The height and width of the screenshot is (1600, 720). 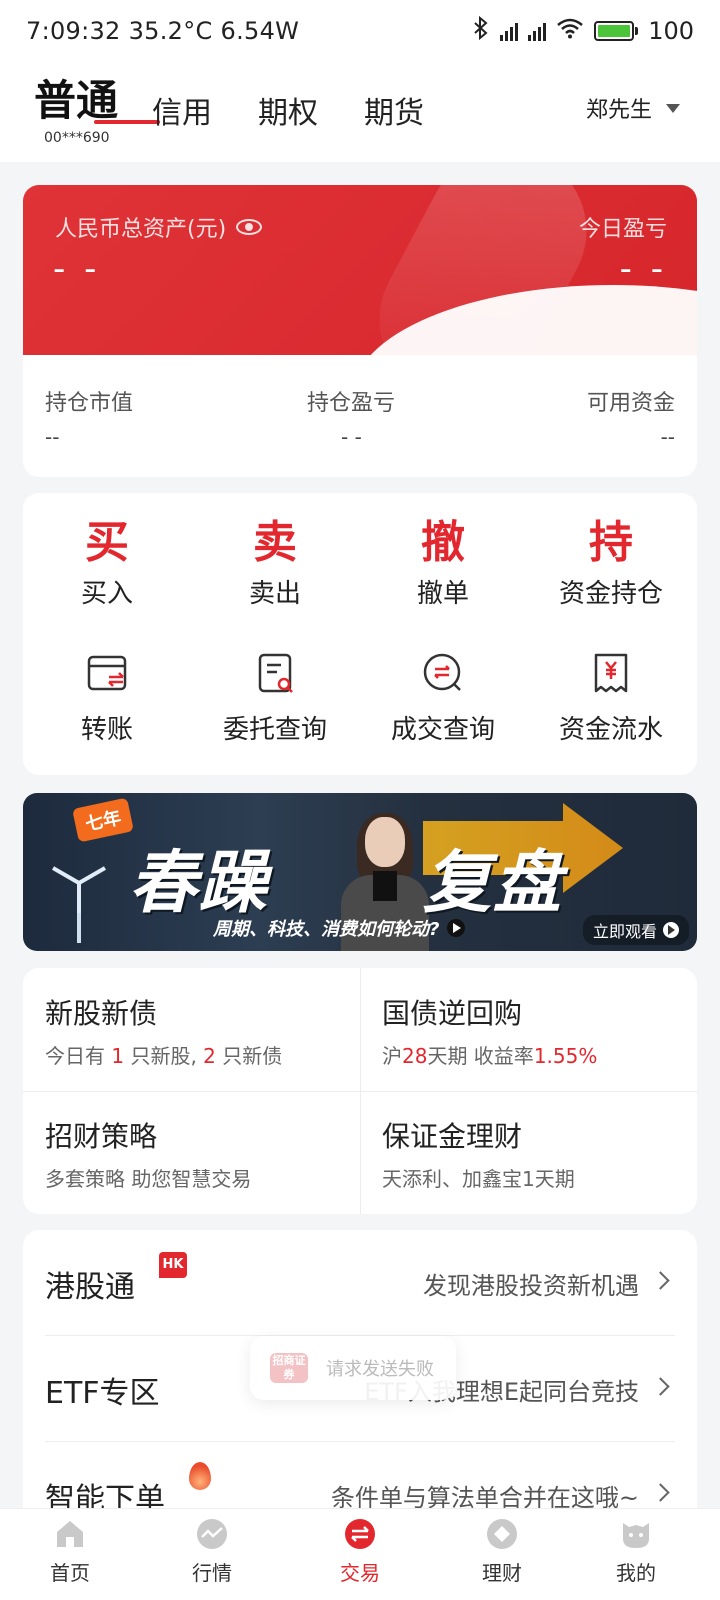 What do you see at coordinates (70, 1551) in the screenshot?
I see `nav-home: 首页` at bounding box center [70, 1551].